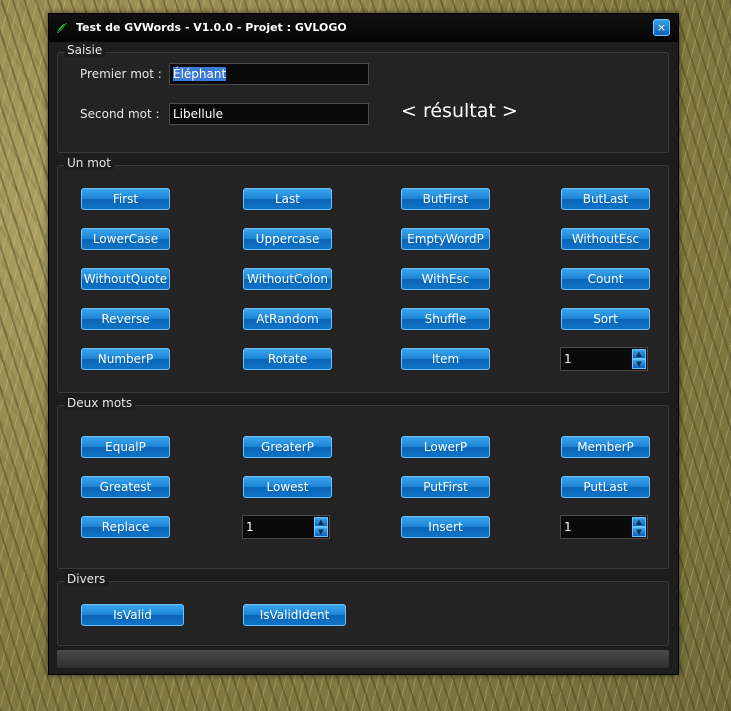 This screenshot has width=731, height=711. What do you see at coordinates (445, 239) in the screenshot?
I see `emptywordp-button: EmptyWordP` at bounding box center [445, 239].